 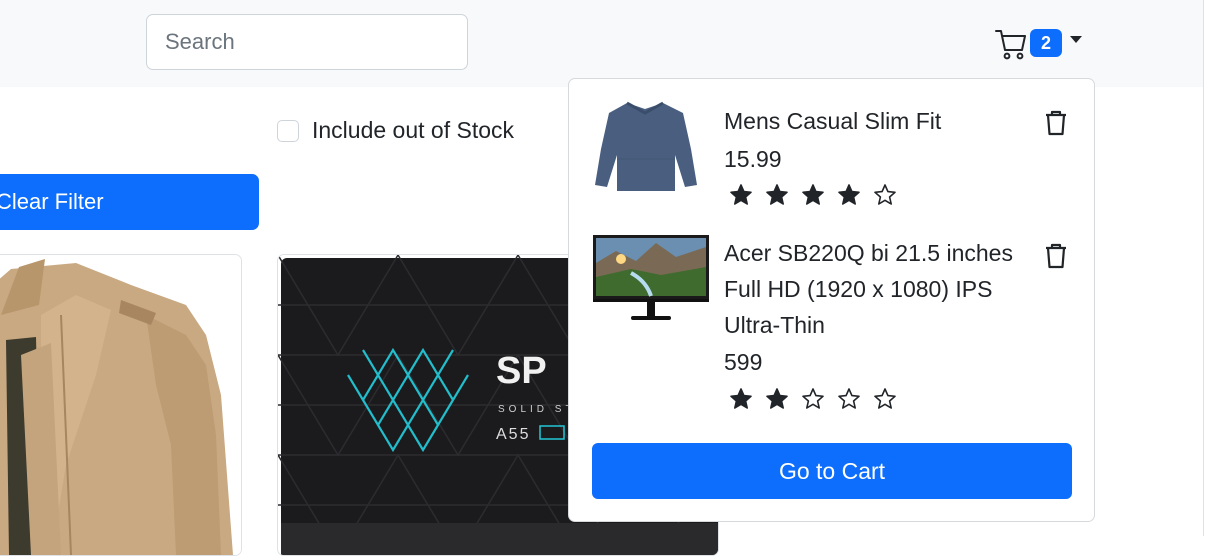 I want to click on out-of-stock-filter: Include out of Stock, so click(x=395, y=130).